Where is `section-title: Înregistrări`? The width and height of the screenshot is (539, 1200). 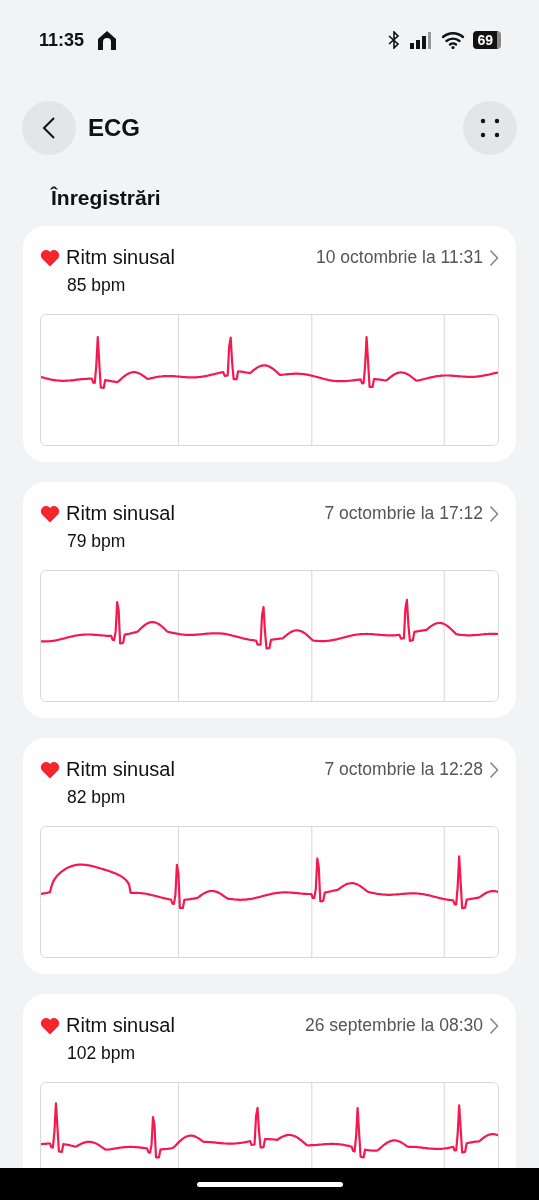
section-title: Înregistrări is located at coordinates (105, 197).